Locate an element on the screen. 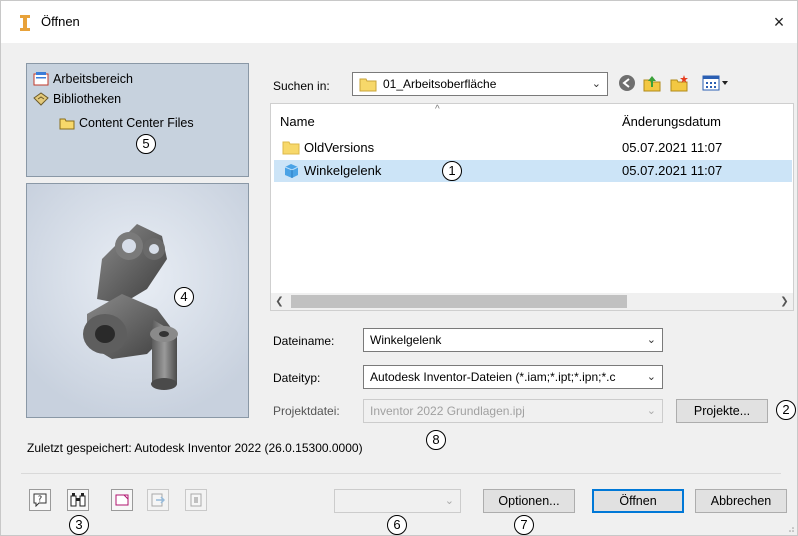  file-name: OldVersions is located at coordinates (339, 147).